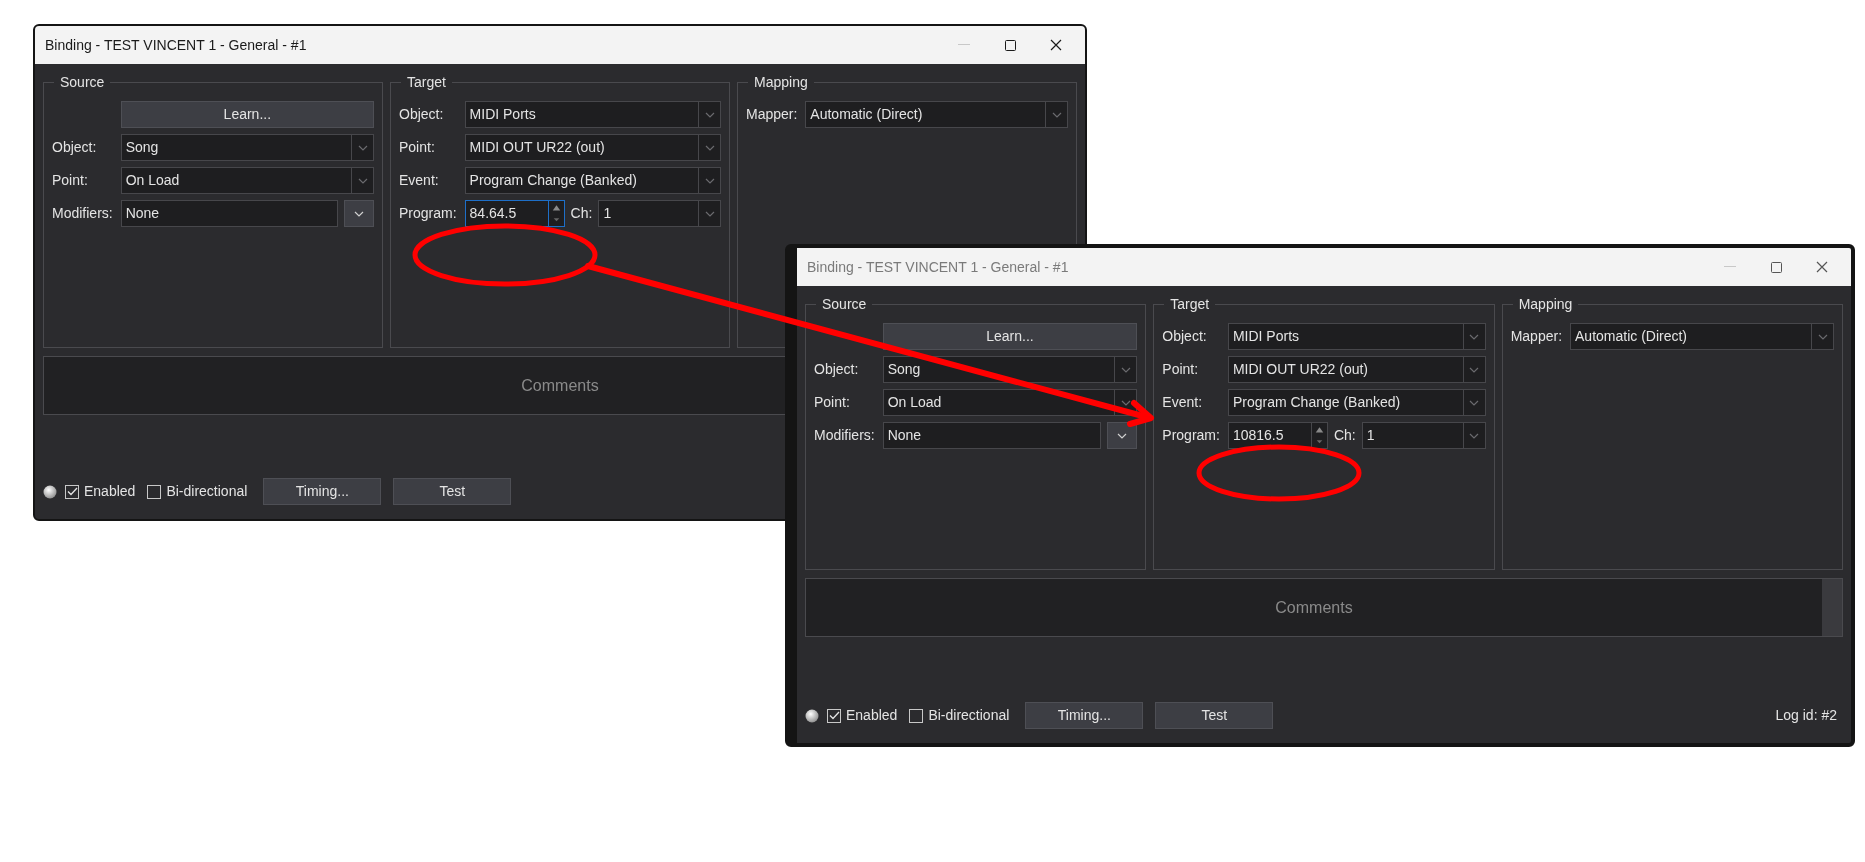 The width and height of the screenshot is (1865, 862). Describe the element at coordinates (1806, 715) in the screenshot. I see `log-id-label: Log id: #2` at that location.